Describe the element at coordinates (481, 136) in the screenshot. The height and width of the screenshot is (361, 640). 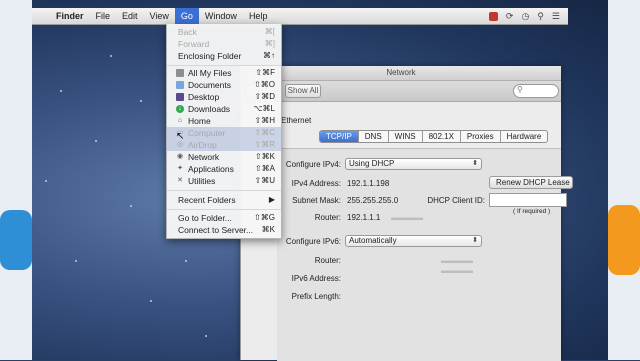
I see `tab-proxies: Proxies` at that location.